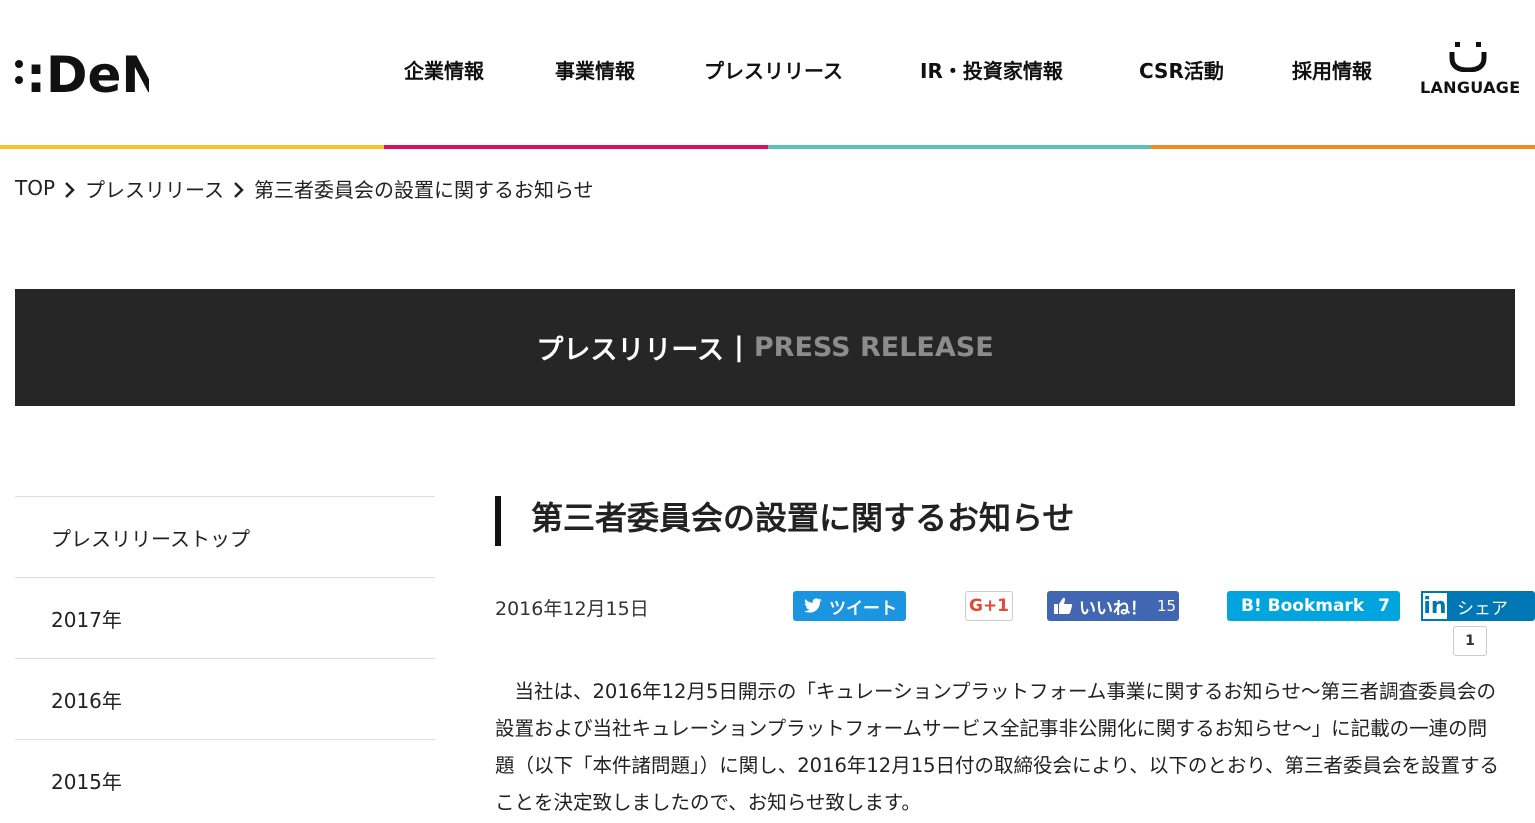 The image size is (1535, 823). Describe the element at coordinates (1303, 606) in the screenshot. I see `hatena-label: B! Bookmark` at that location.